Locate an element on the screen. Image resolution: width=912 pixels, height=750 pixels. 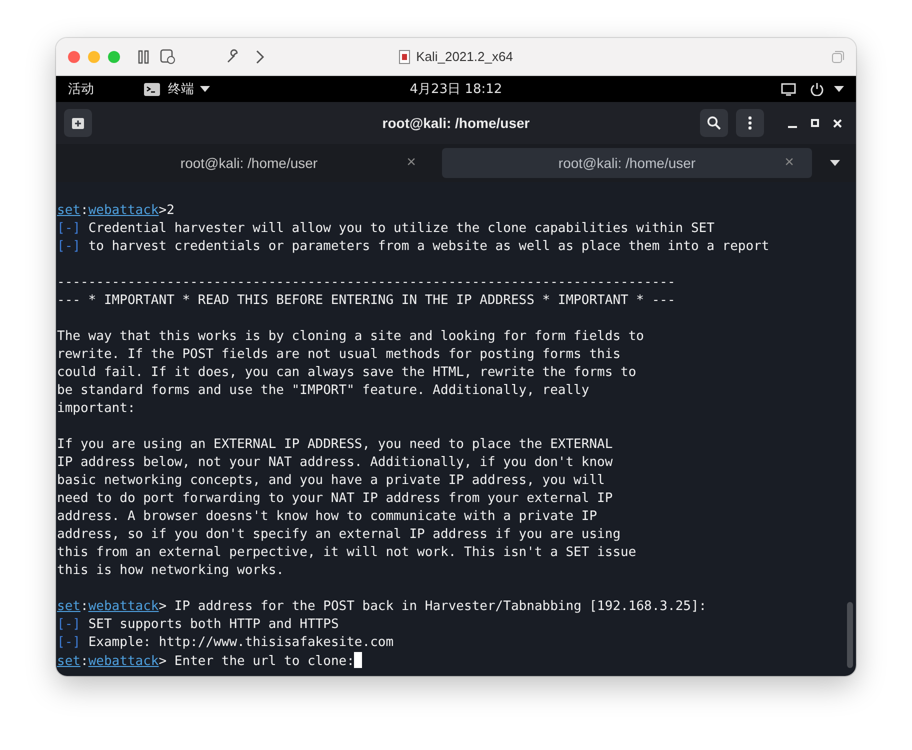
window-title: Kali_2021.2_x64 is located at coordinates (464, 56).